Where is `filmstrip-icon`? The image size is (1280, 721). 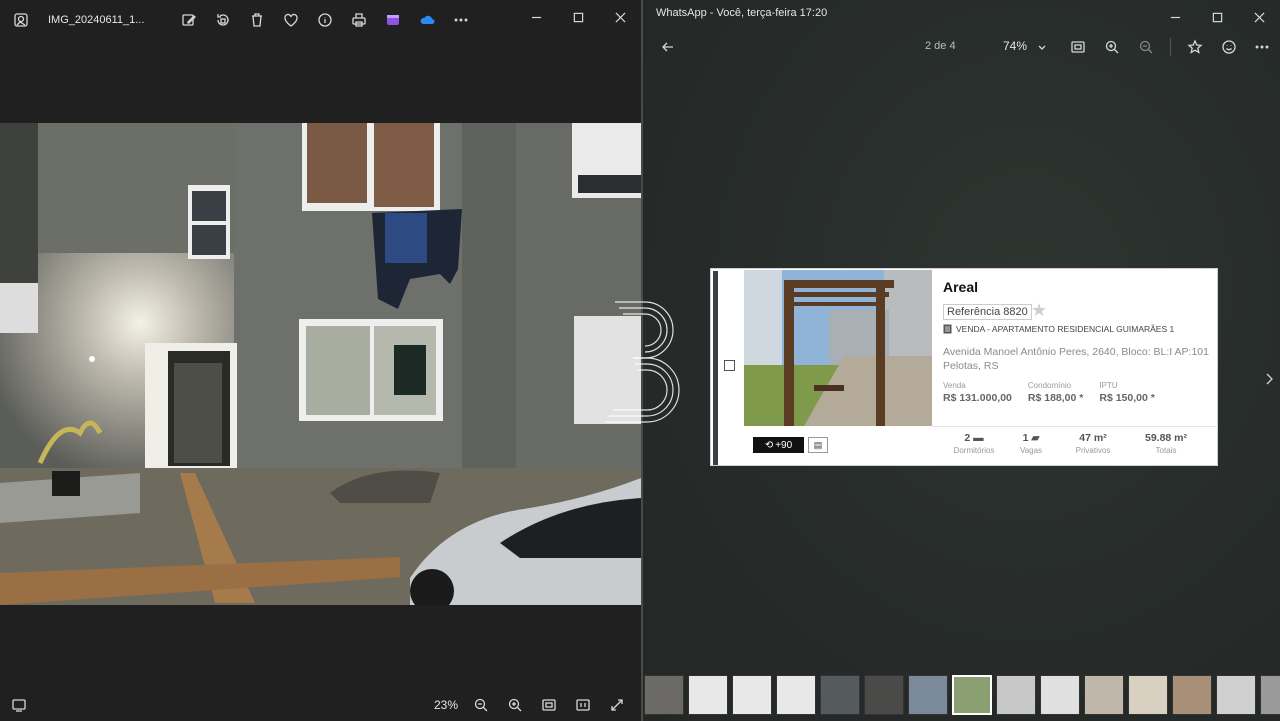 filmstrip-icon is located at coordinates (19, 704).